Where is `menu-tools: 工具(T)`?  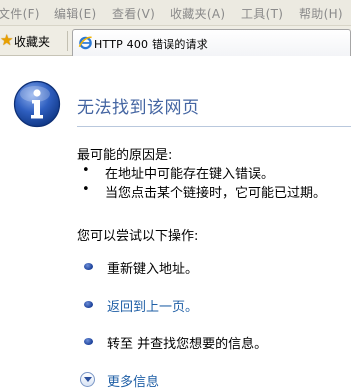
menu-tools: 工具(T) is located at coordinates (262, 13).